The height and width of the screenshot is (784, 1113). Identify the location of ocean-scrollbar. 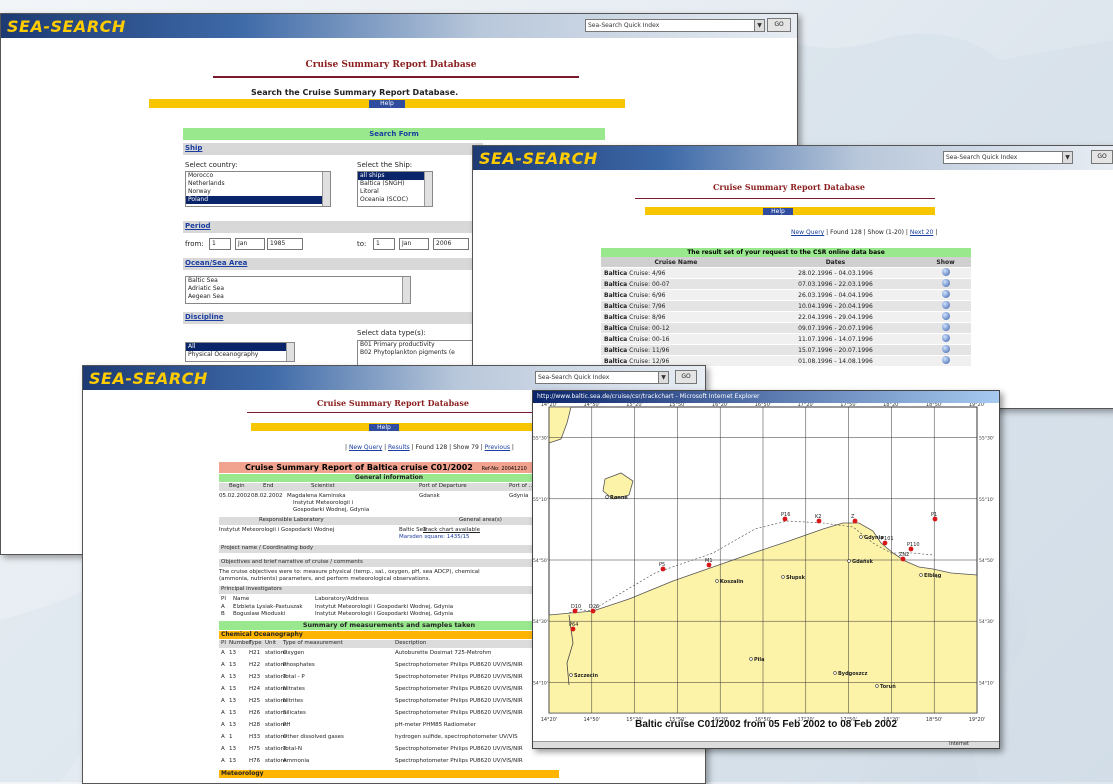
(406, 290).